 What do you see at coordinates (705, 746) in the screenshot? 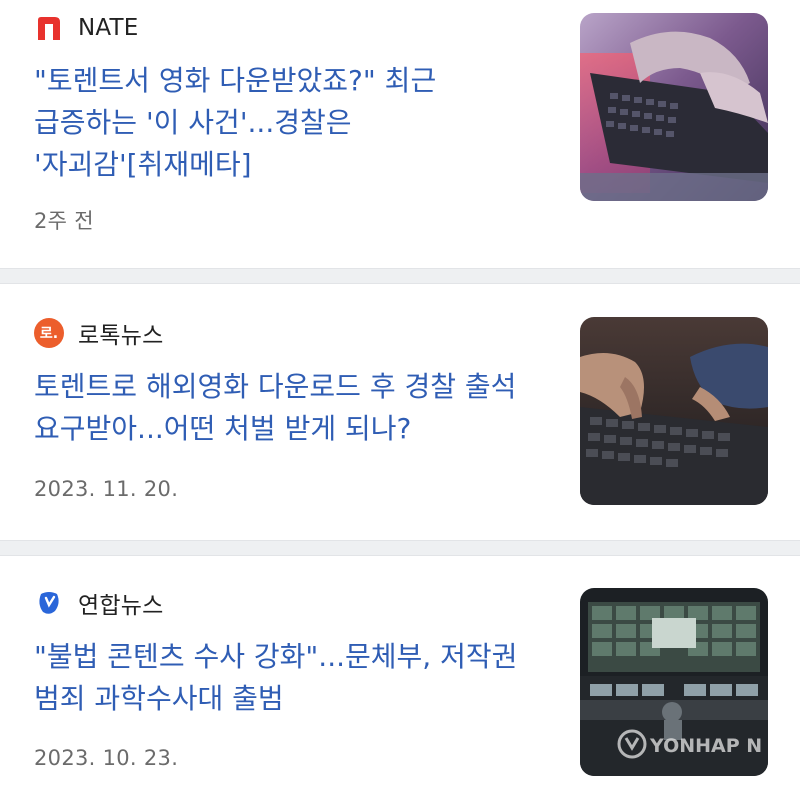
I see `yonhap-watermark: YONHAP N` at bounding box center [705, 746].